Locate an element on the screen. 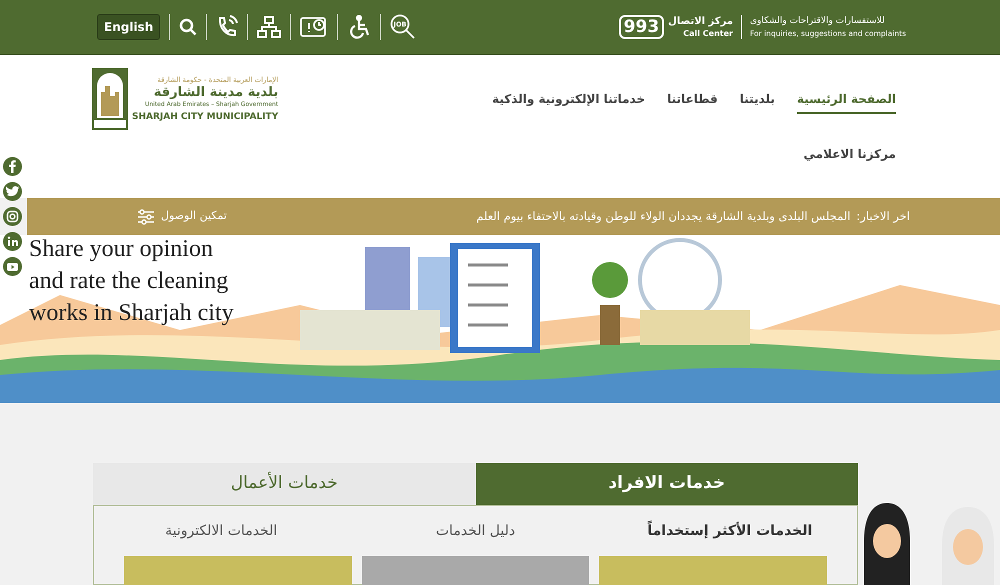 The width and height of the screenshot is (1000, 585). call-center-label: Call Center is located at coordinates (708, 33).